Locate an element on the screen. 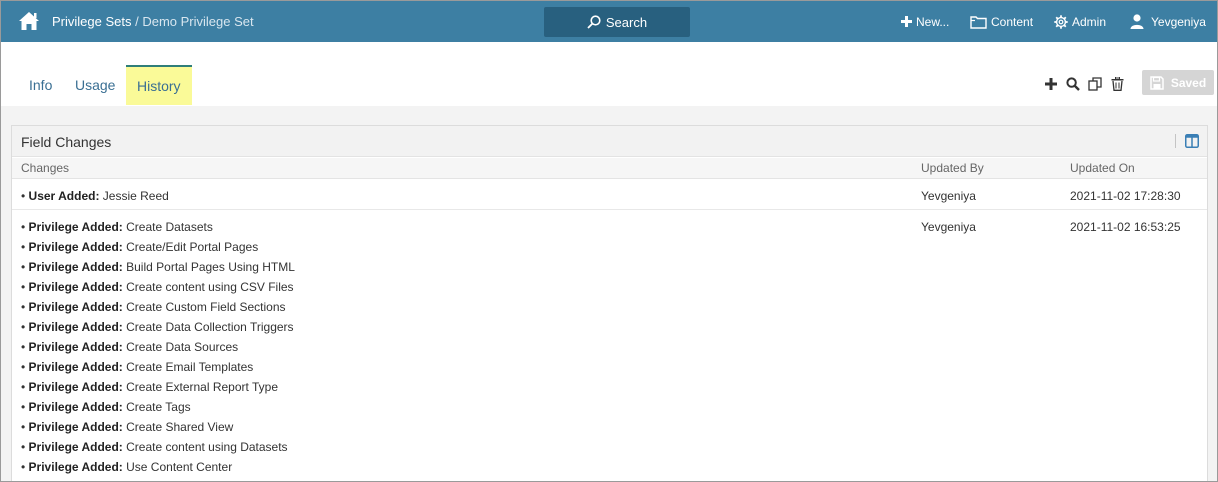 This screenshot has width=1218, height=482. change-item: • Privilege Added: Create Tags is located at coordinates (158, 410).